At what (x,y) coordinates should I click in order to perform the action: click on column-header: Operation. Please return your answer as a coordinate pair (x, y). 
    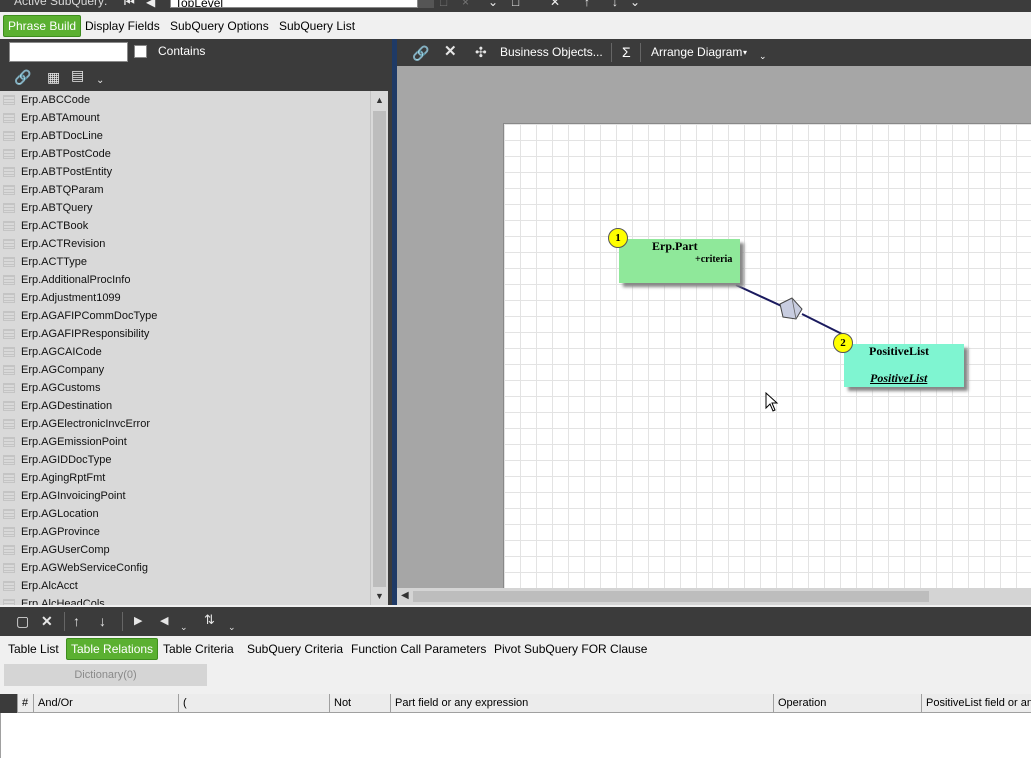
    Looking at the image, I should click on (847, 703).